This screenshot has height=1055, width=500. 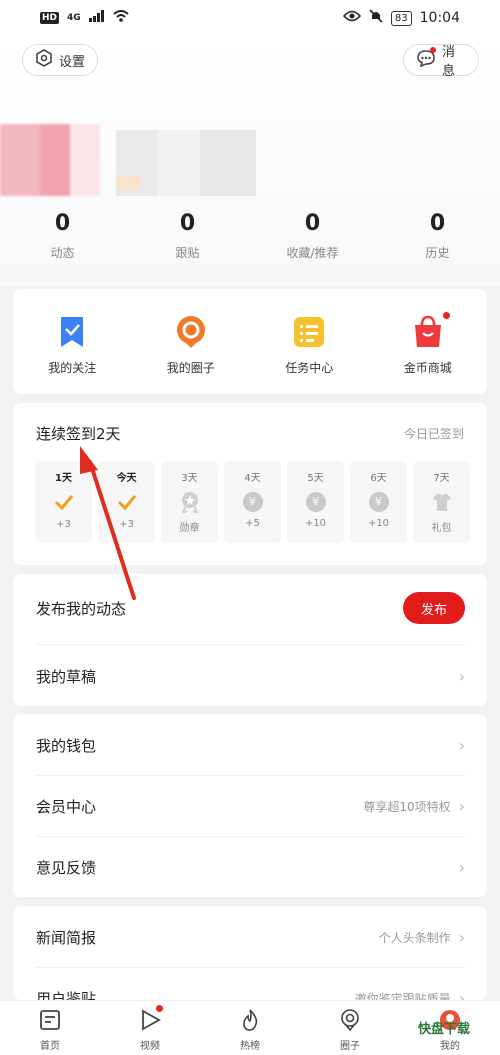 I want to click on wifi-icon, so click(x=121, y=18).